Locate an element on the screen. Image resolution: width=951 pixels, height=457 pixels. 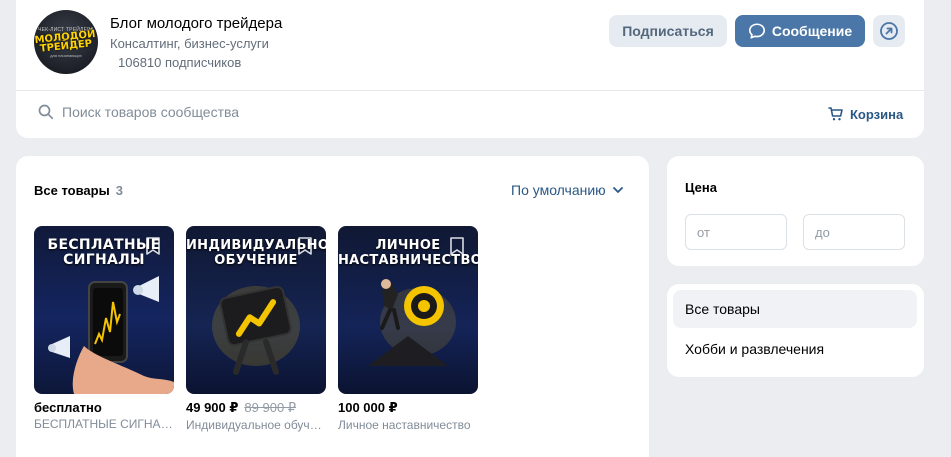
category-item-label: Хобби и развлечения is located at coordinates (755, 349).